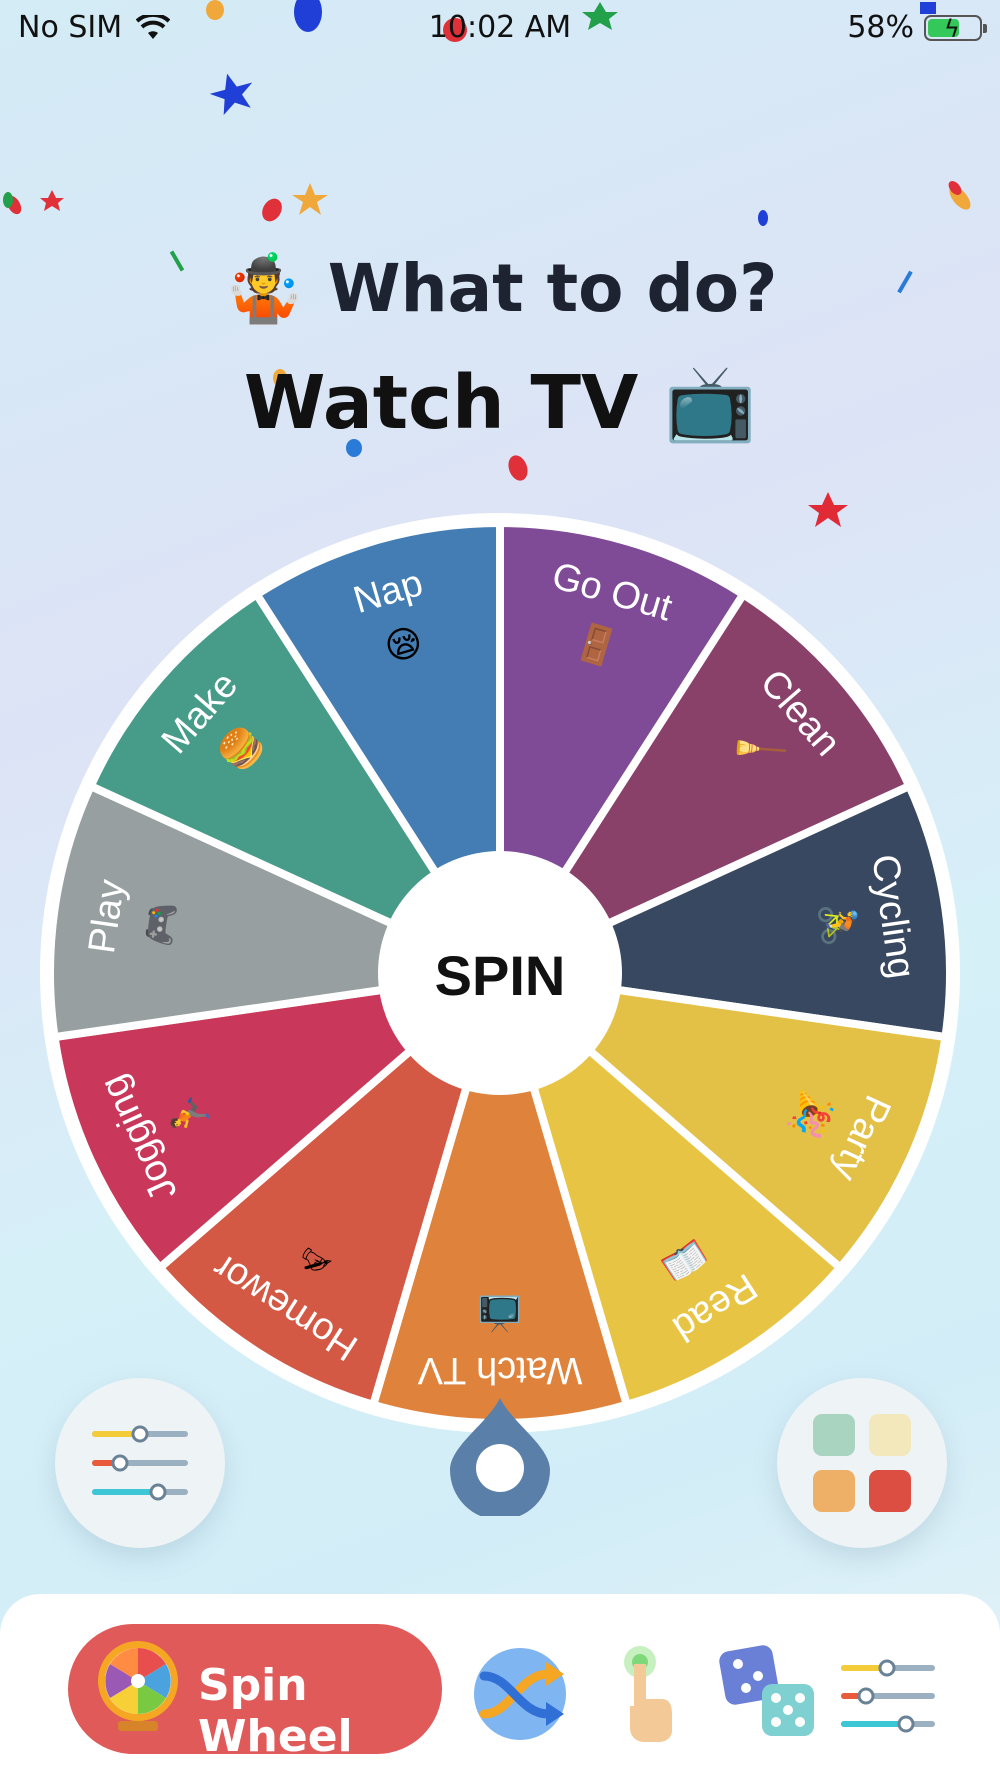 This screenshot has height=1778, width=1000. I want to click on tab-random, so click(520, 1694).